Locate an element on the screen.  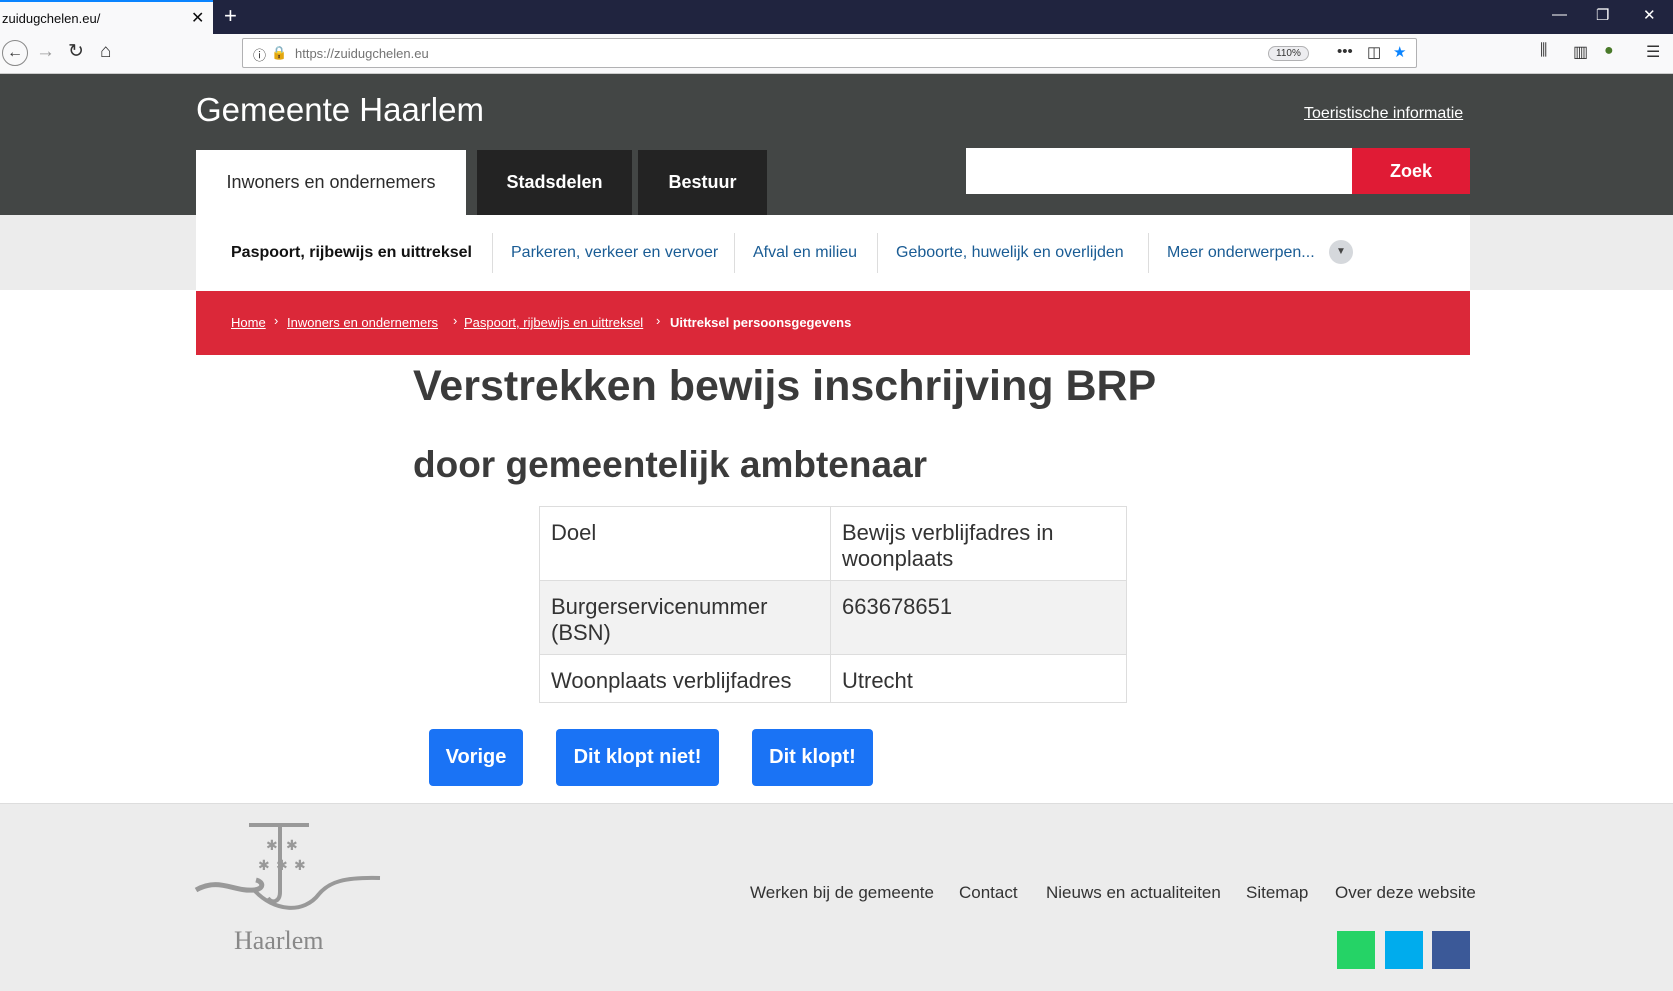
table-row: Doel Bewijs verblijfadres in woonplaats is located at coordinates (833, 543).